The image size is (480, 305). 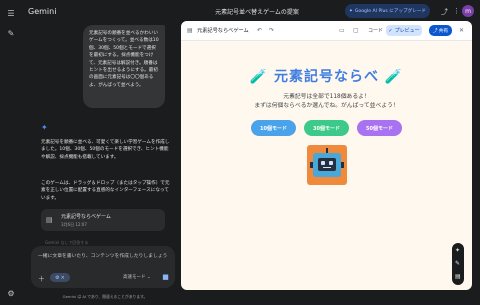 I want to click on undo-icon: ↶, so click(x=259, y=30).